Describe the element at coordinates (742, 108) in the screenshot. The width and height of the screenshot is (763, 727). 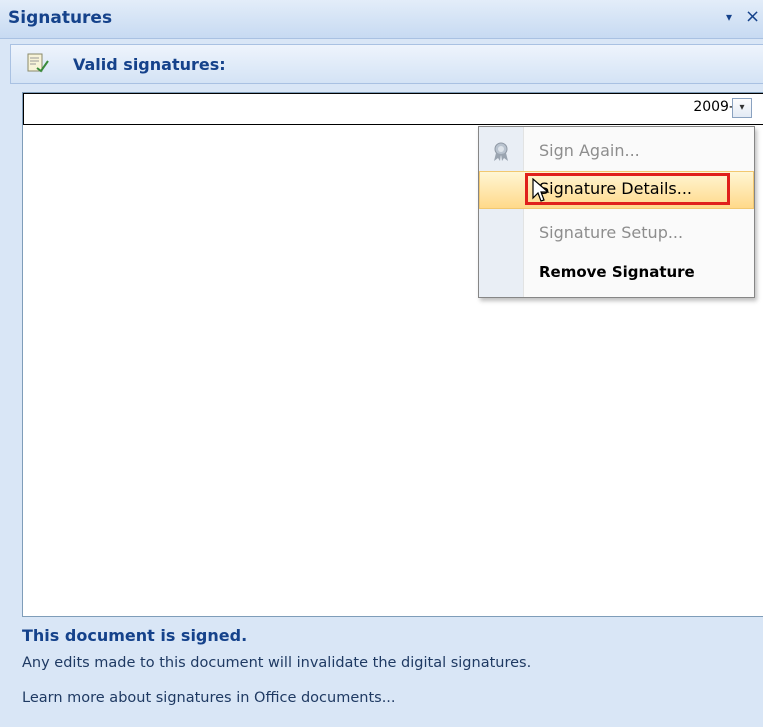
I see `chevron-down-icon: ▾` at that location.